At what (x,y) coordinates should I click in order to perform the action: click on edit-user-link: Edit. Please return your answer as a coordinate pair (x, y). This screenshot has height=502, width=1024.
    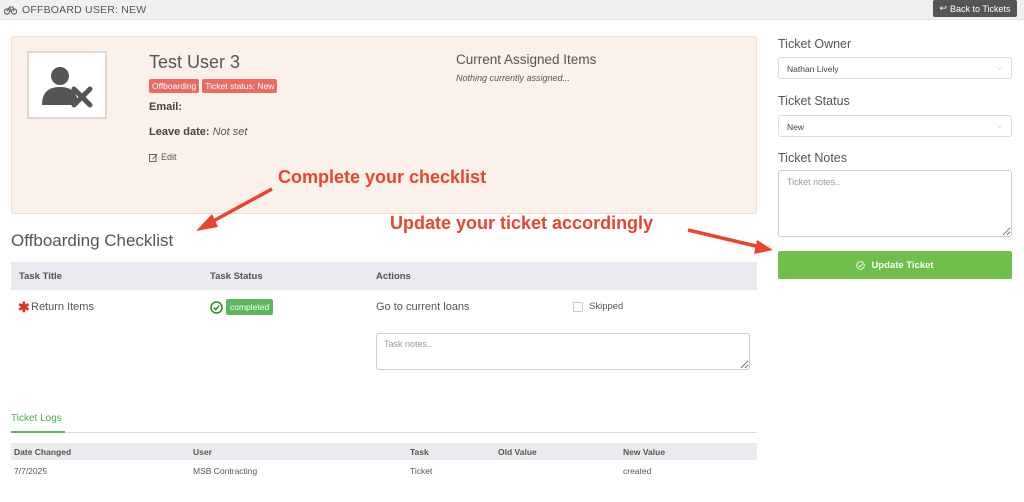
    Looking at the image, I should click on (163, 157).